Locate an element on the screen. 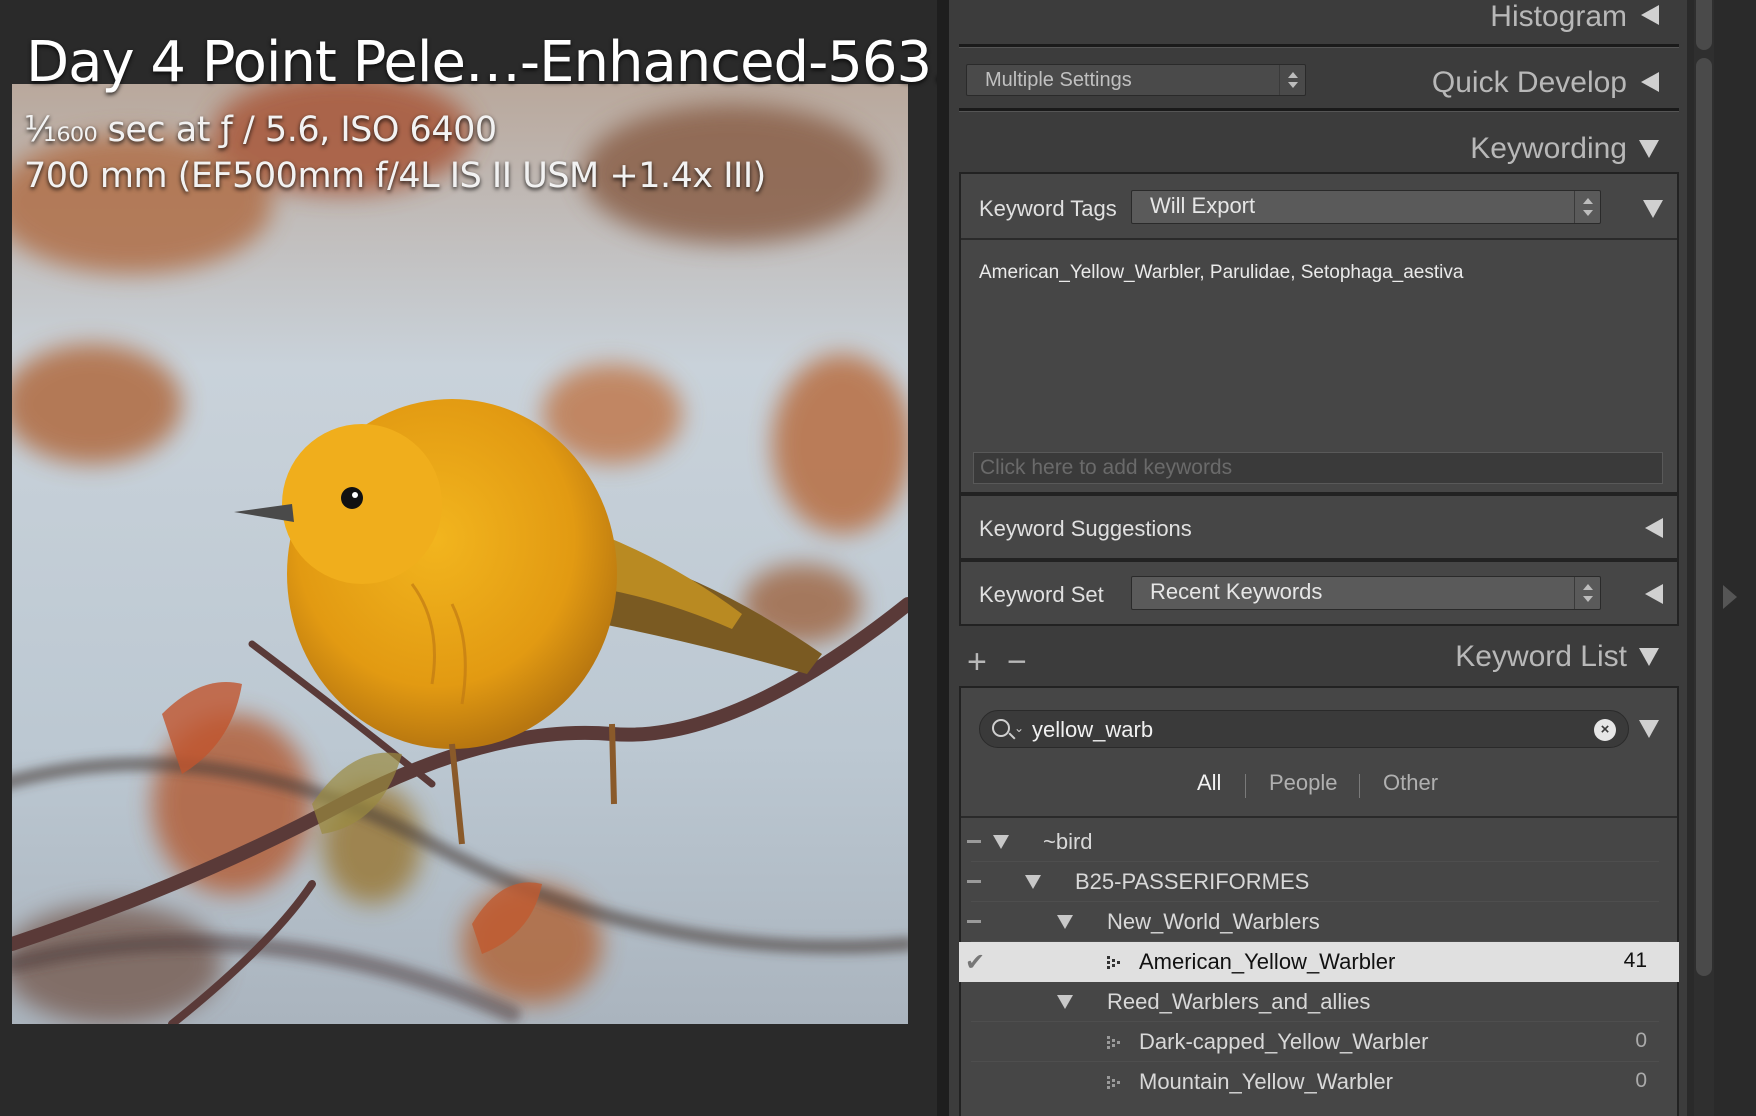 This screenshot has height=1116, width=1756. search-options-caret-icon: ⌄ is located at coordinates (1019, 728).